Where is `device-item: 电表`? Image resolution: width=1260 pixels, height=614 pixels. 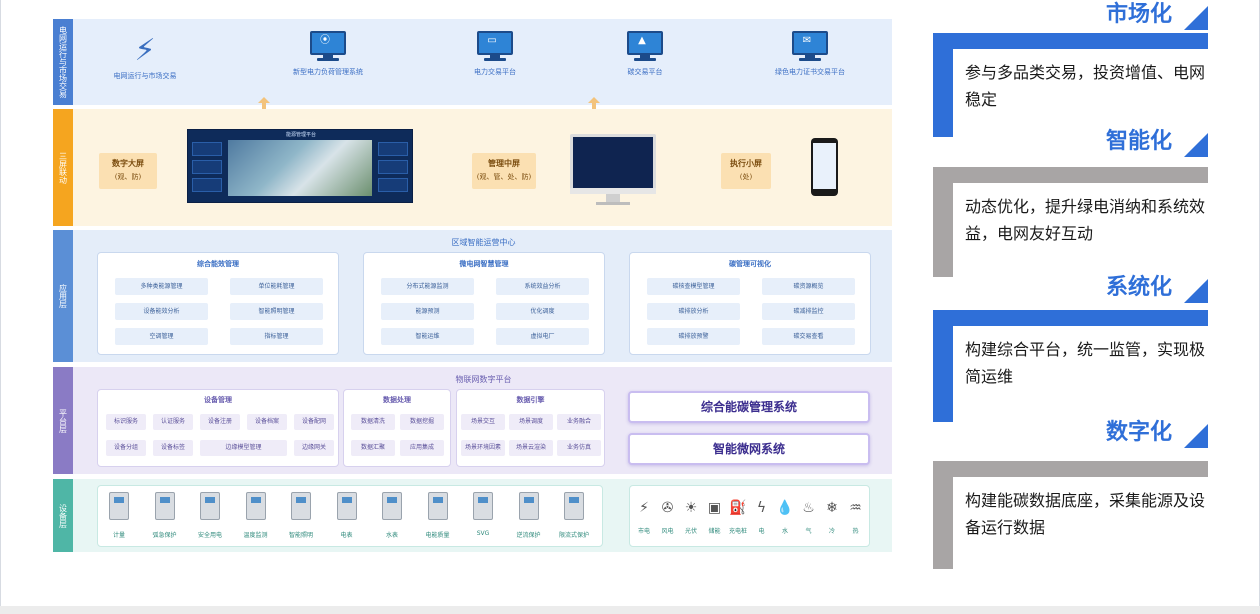
device-item: 电表 is located at coordinates (347, 515).